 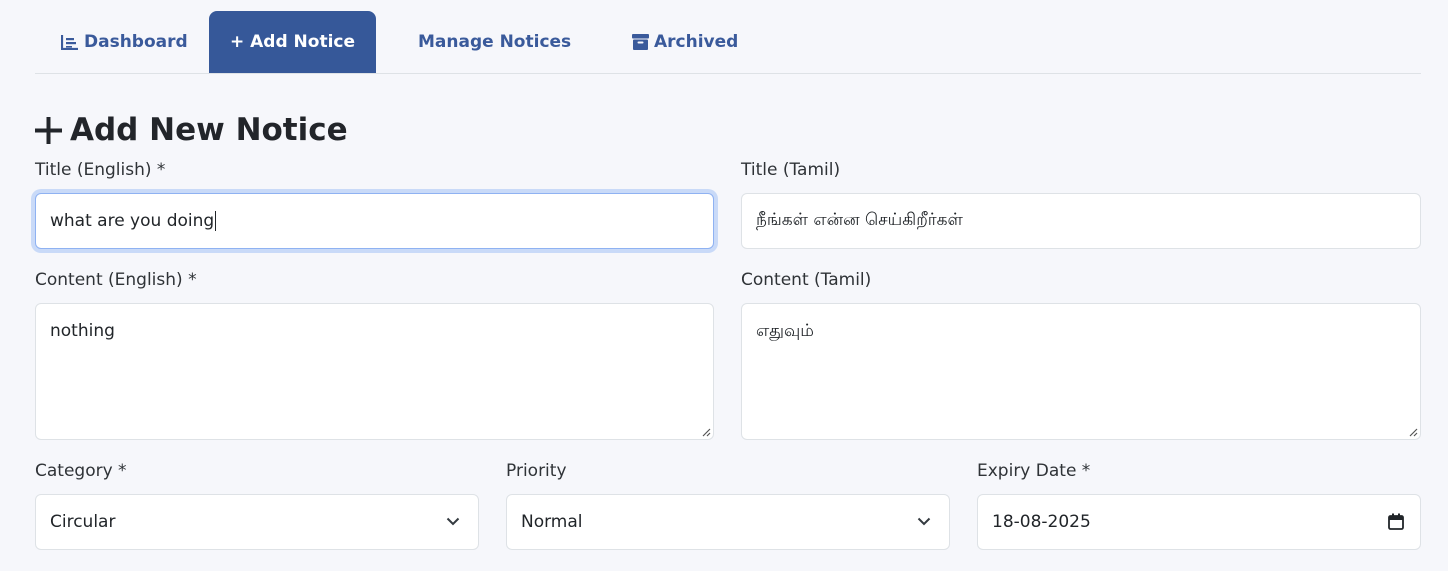 What do you see at coordinates (640, 42) in the screenshot?
I see `archive-box-icon` at bounding box center [640, 42].